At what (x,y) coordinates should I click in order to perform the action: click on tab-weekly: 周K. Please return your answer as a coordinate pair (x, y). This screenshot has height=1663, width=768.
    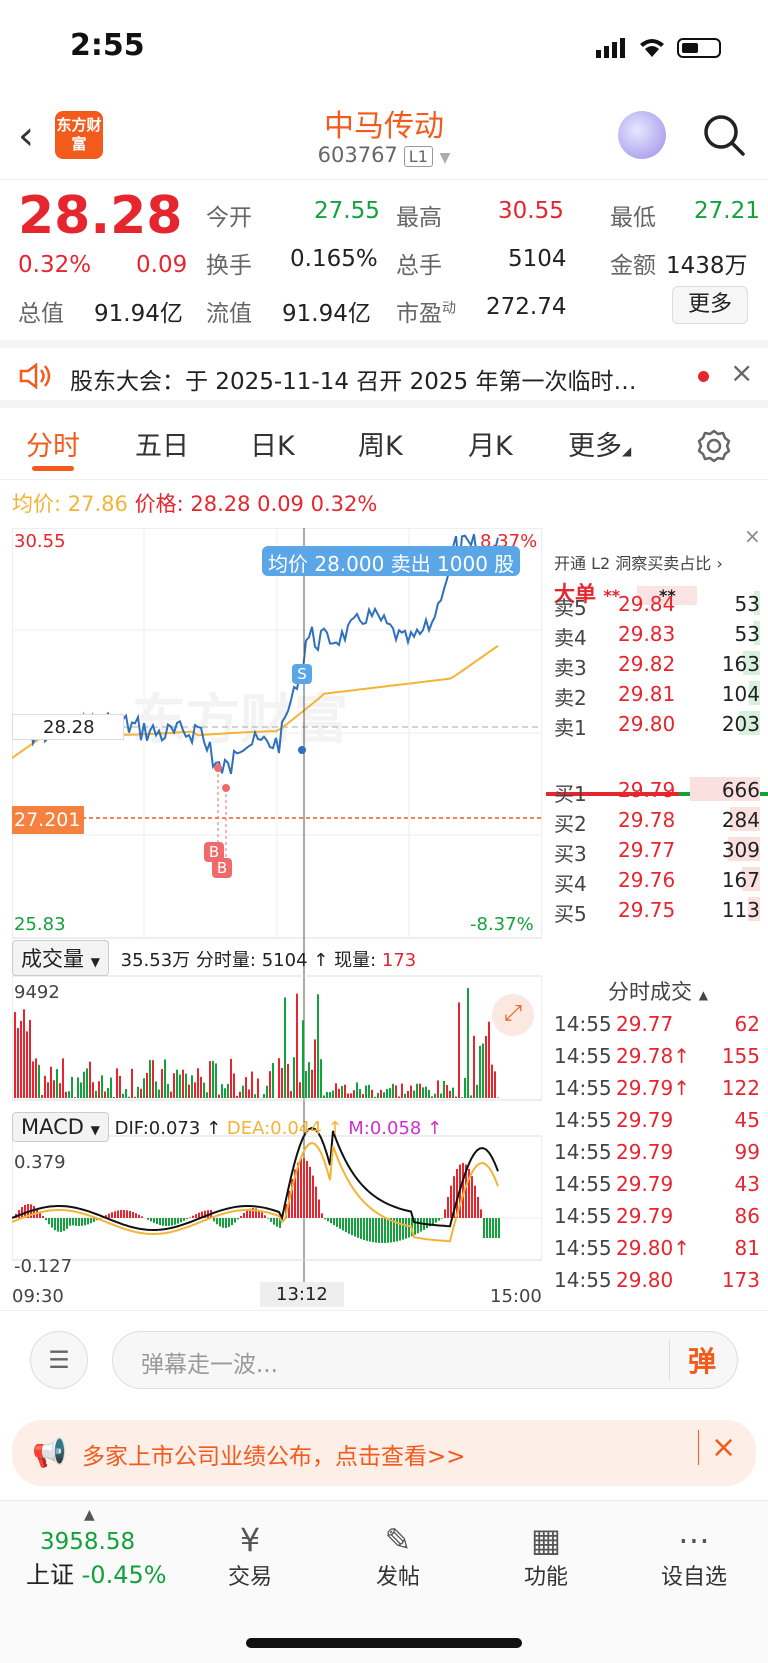
    Looking at the image, I should click on (380, 443).